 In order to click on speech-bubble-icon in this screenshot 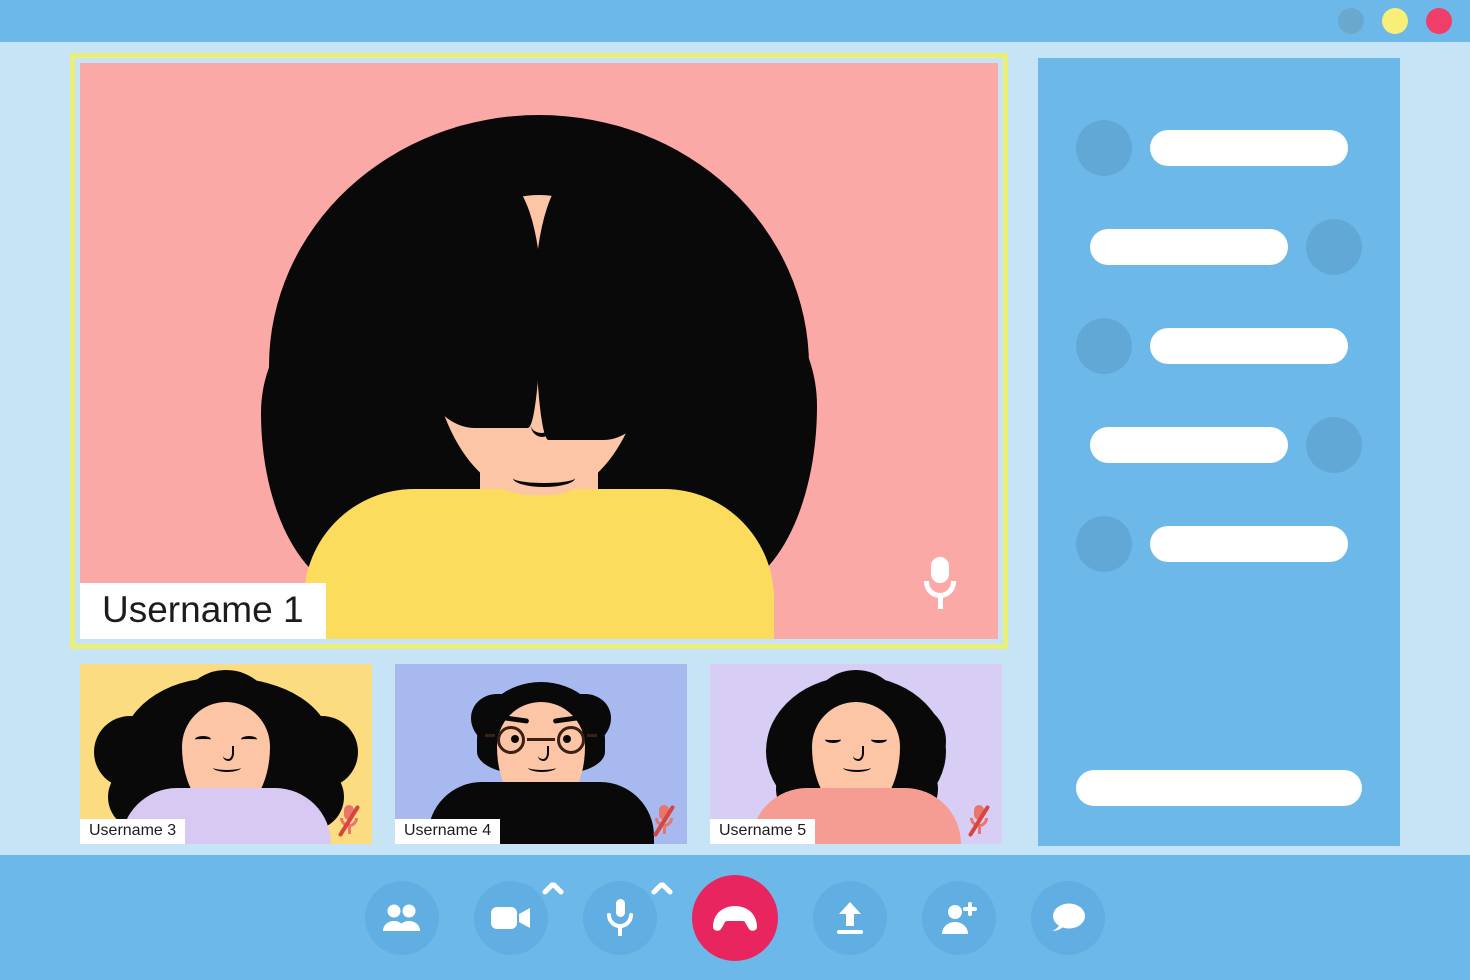, I will do `click(1068, 917)`.